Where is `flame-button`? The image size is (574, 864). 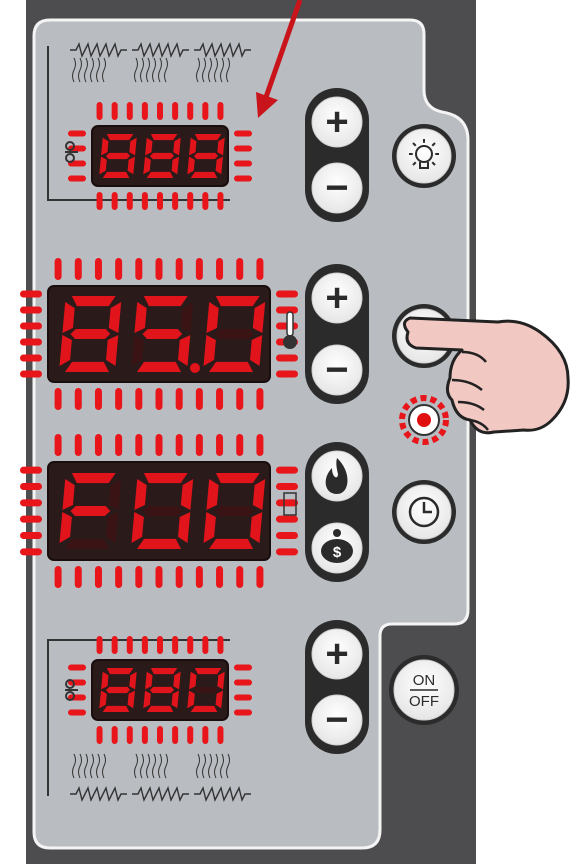 flame-button is located at coordinates (337, 476).